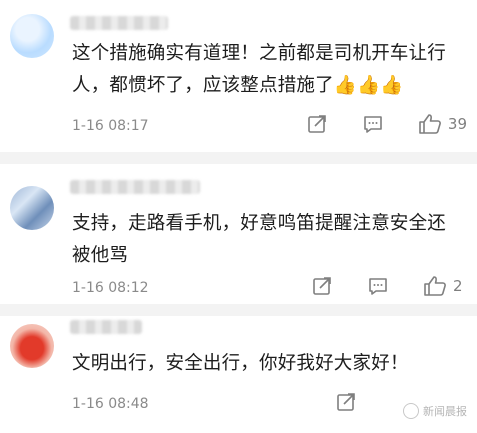 The height and width of the screenshot is (433, 477). I want to click on watermark-text: 新闻晨报, so click(445, 411).